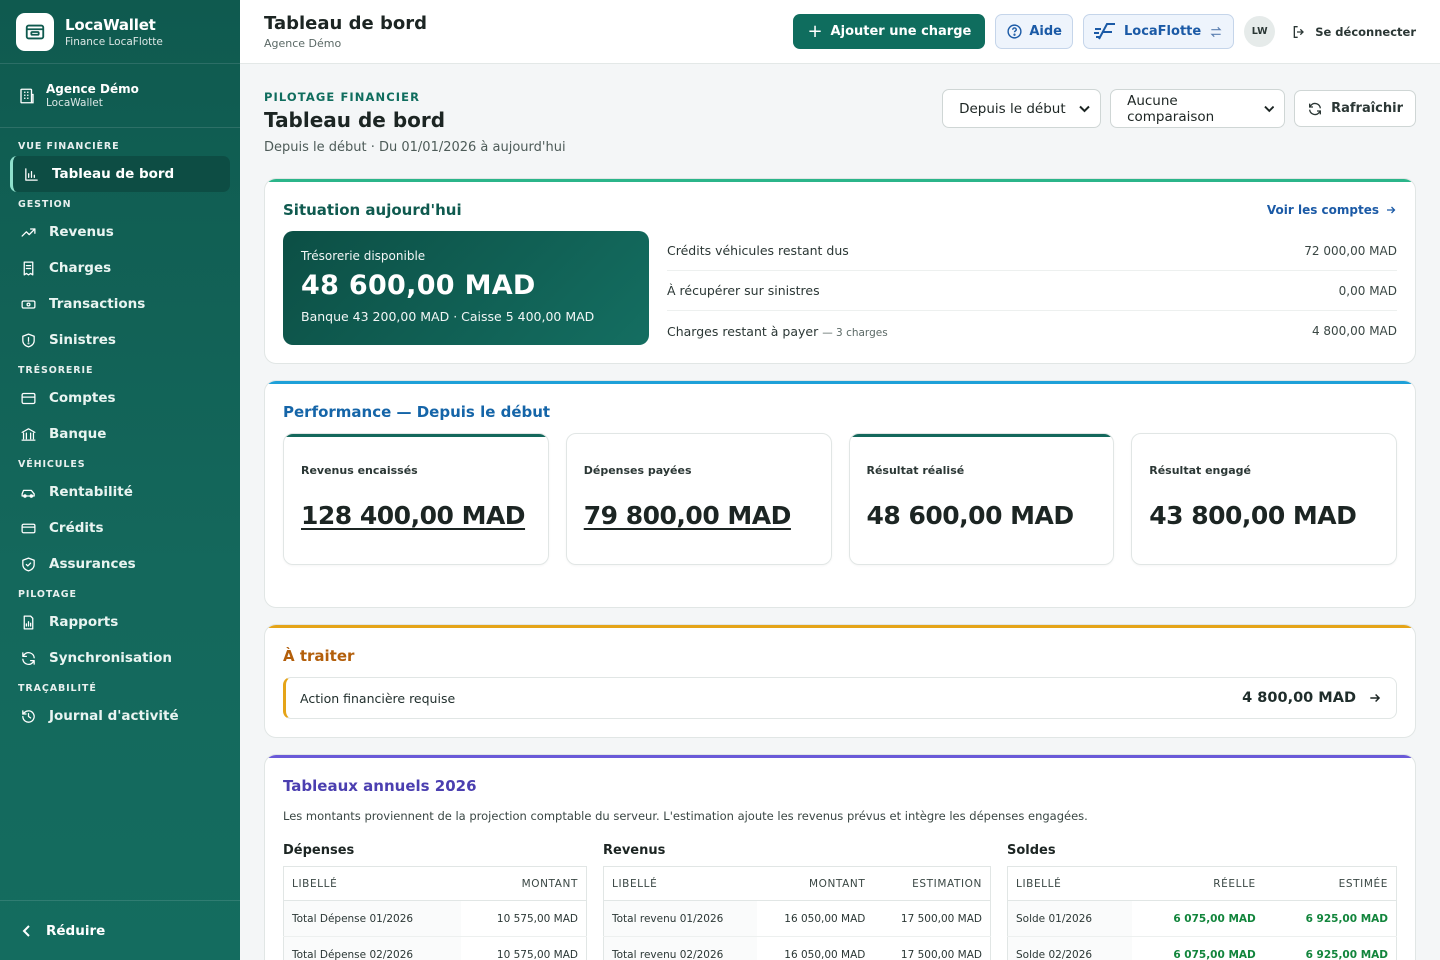 The image size is (1440, 960). Describe the element at coordinates (915, 470) in the screenshot. I see `kpi-label: Résultat réalisé` at that location.